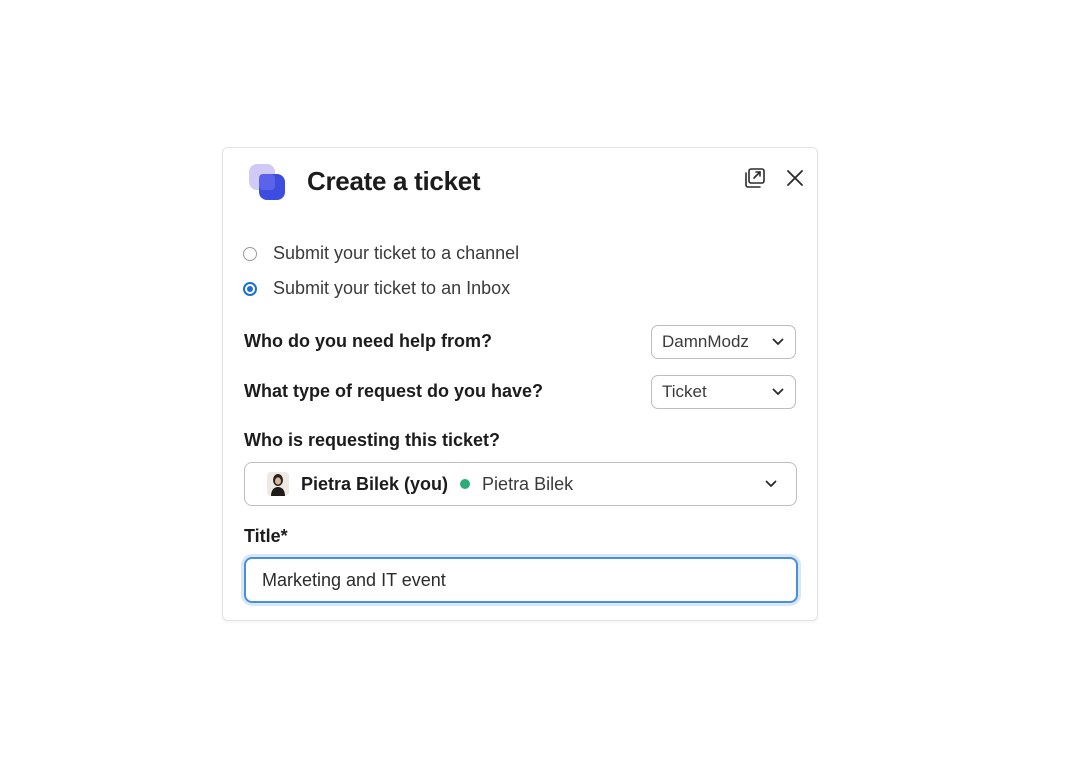  Describe the element at coordinates (278, 484) in the screenshot. I see `avatar` at that location.